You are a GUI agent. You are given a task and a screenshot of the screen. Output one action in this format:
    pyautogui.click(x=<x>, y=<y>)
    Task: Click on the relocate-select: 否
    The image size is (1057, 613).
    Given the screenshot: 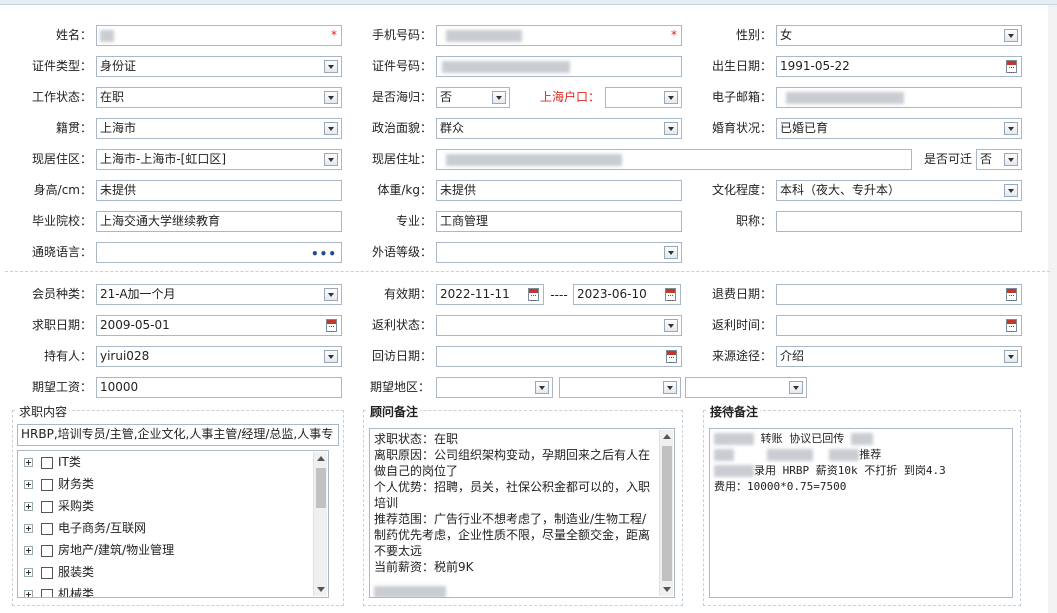 What is the action you would take?
    pyautogui.click(x=999, y=159)
    